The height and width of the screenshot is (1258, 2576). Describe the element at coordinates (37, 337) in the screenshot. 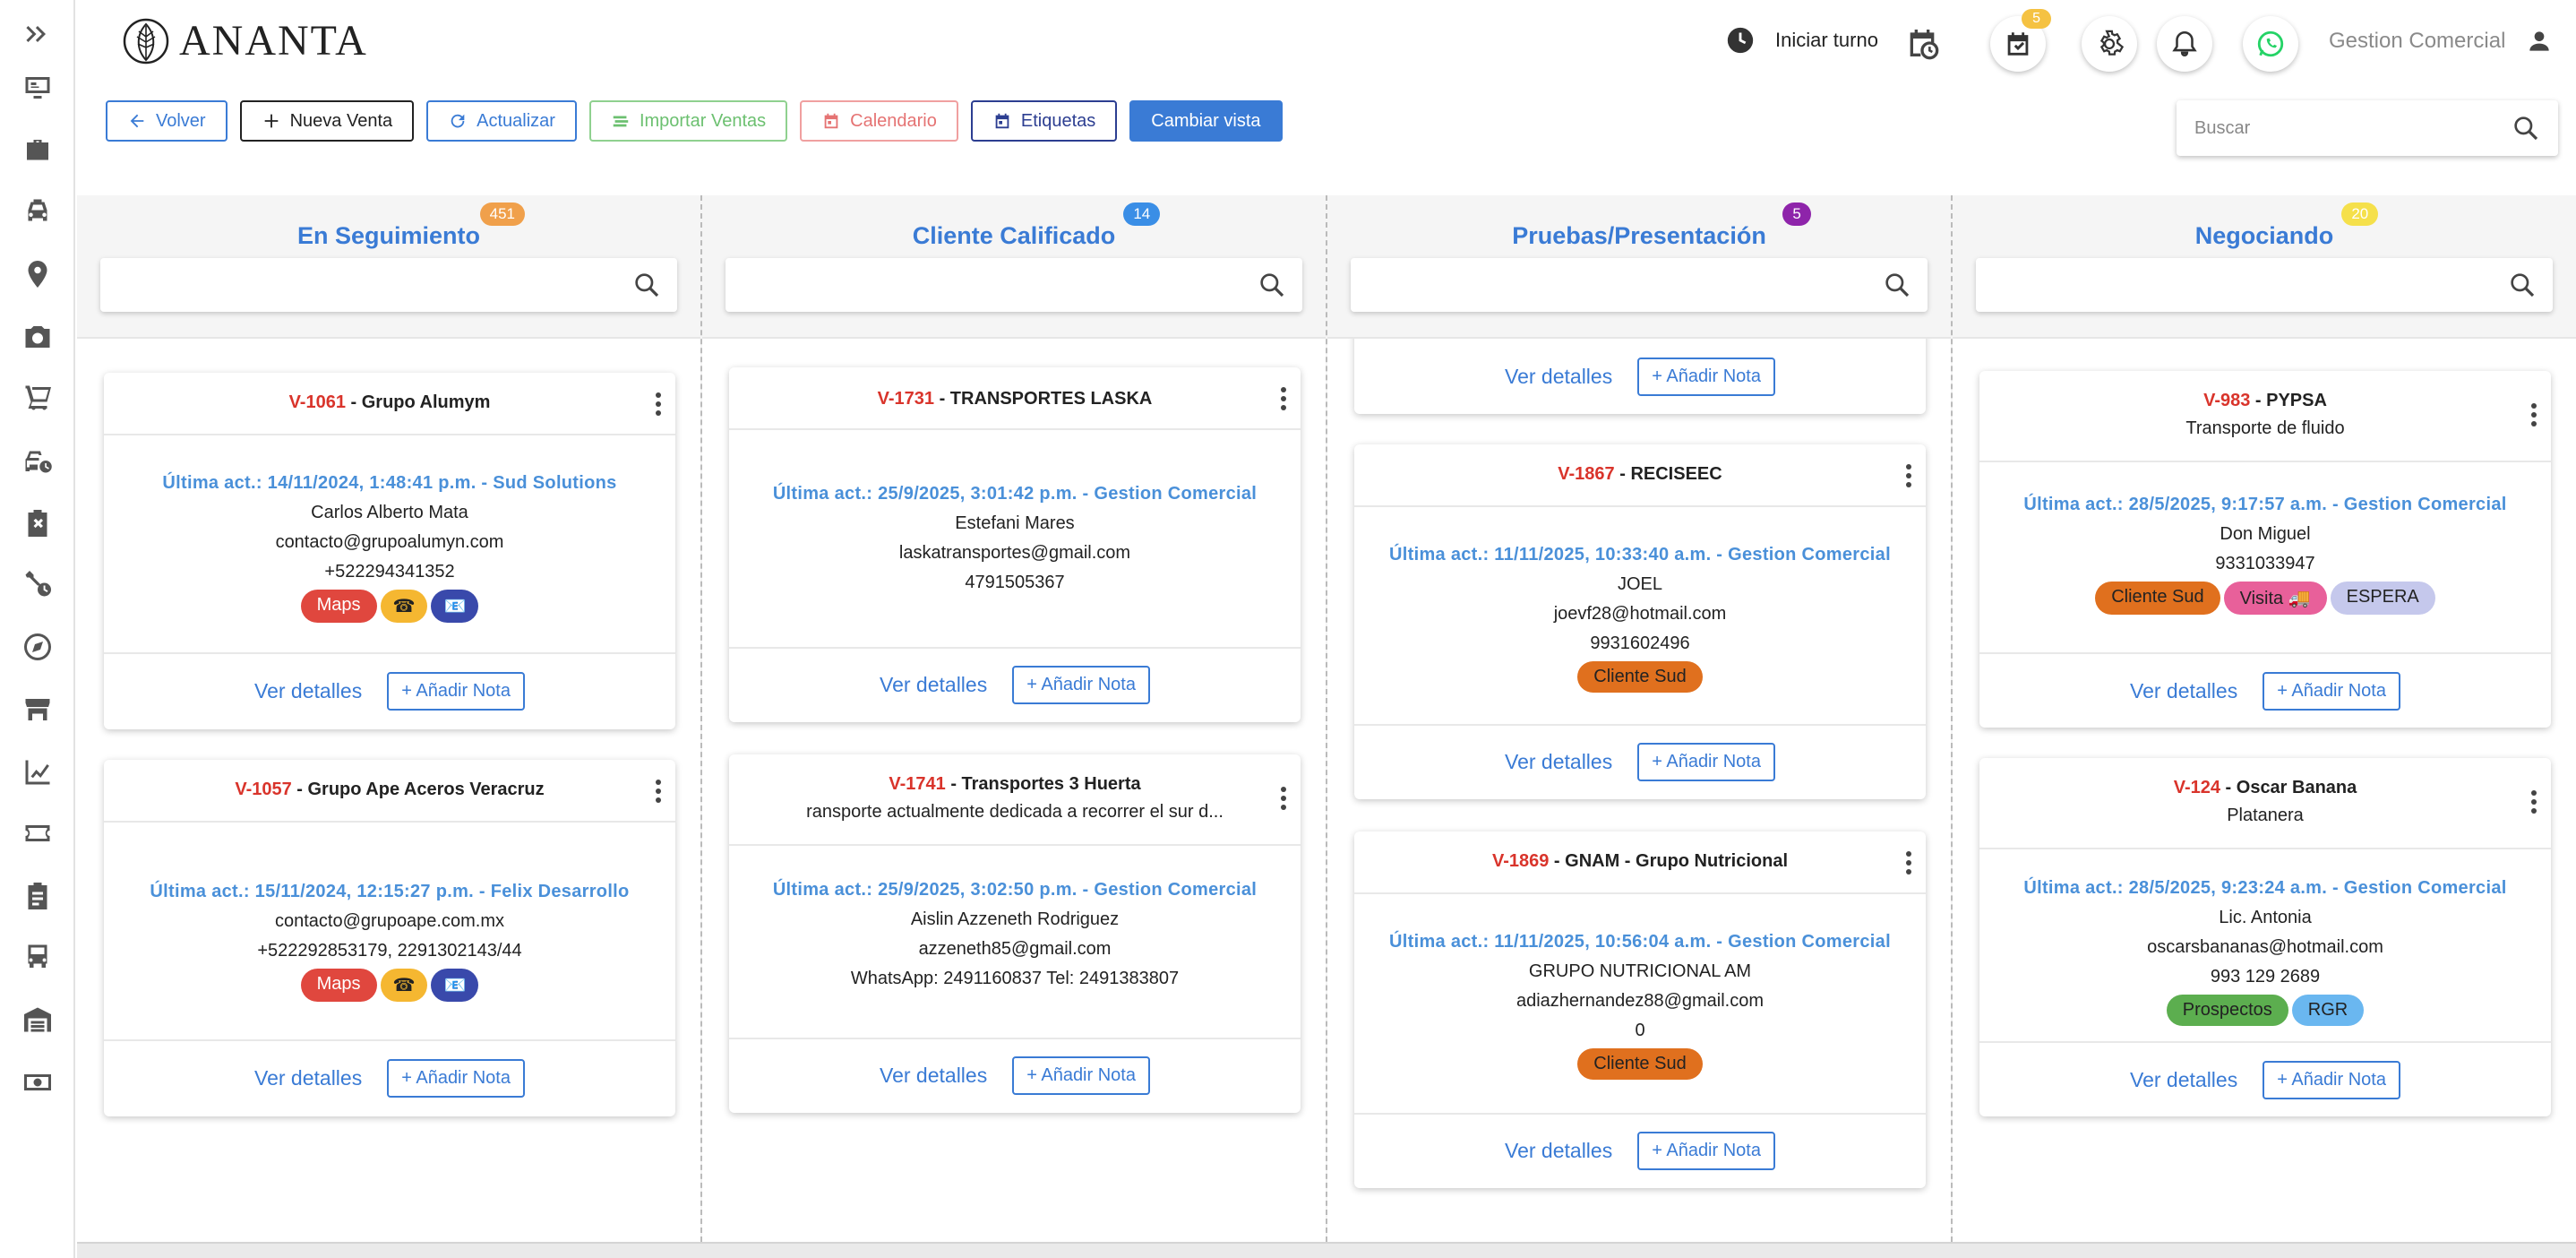

I see `camera-icon` at that location.